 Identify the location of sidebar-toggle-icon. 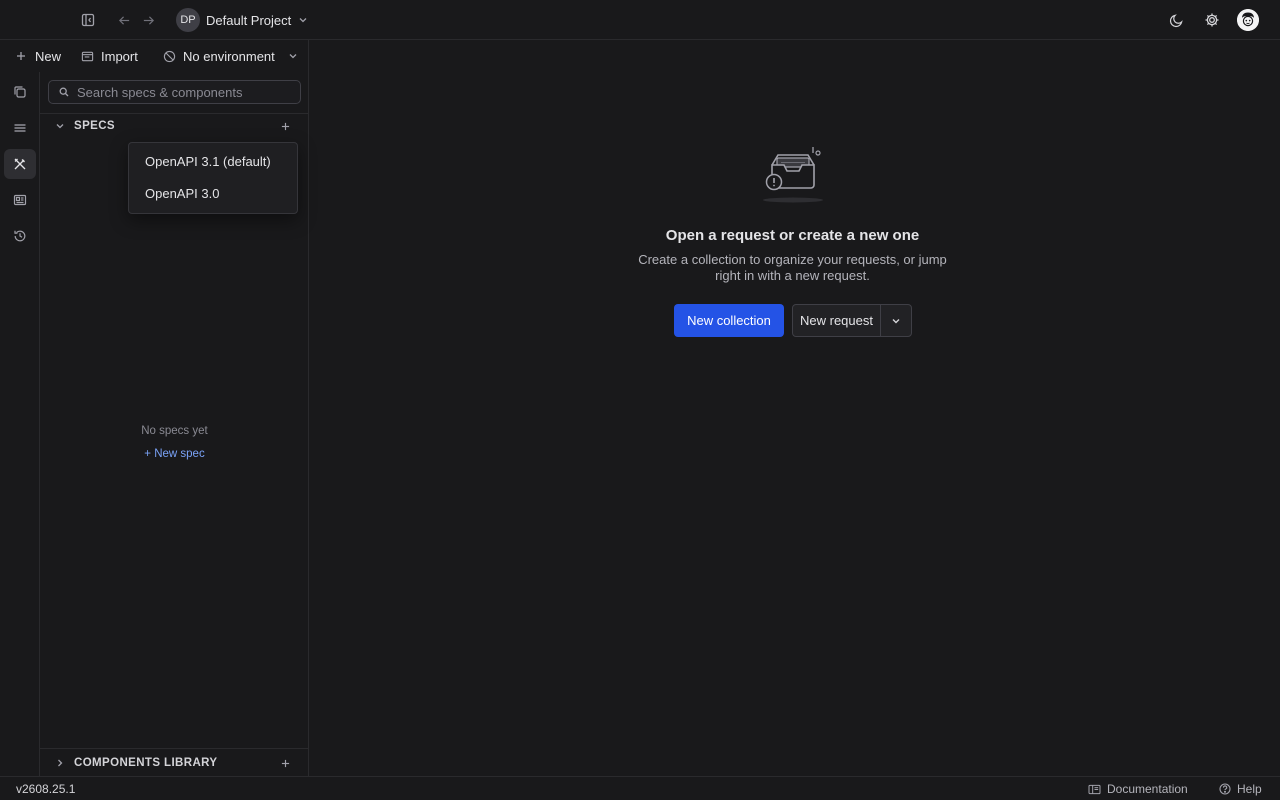
(88, 20).